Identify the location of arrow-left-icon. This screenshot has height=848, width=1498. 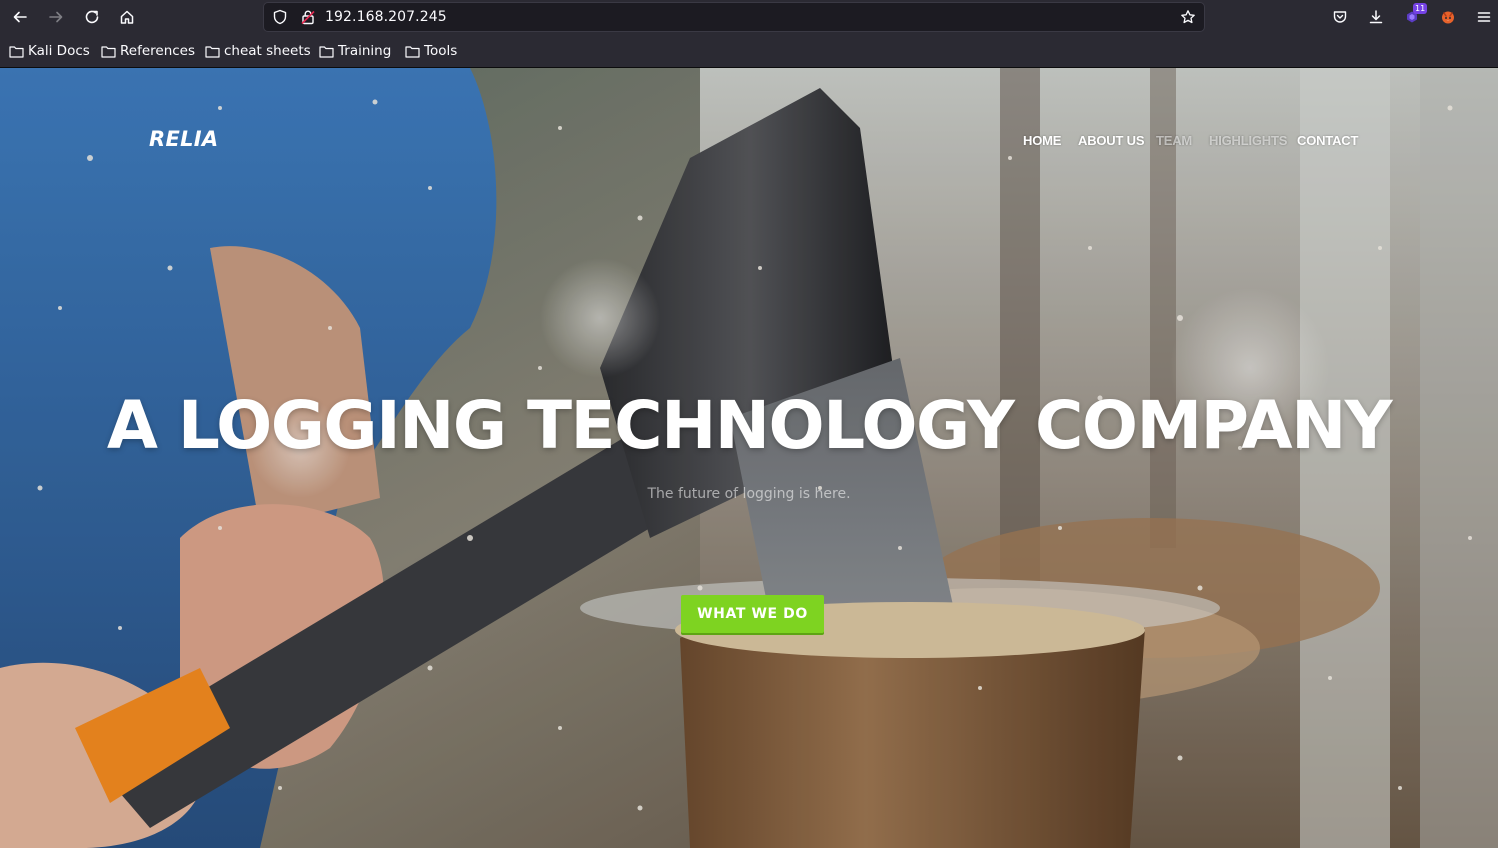
(20, 17).